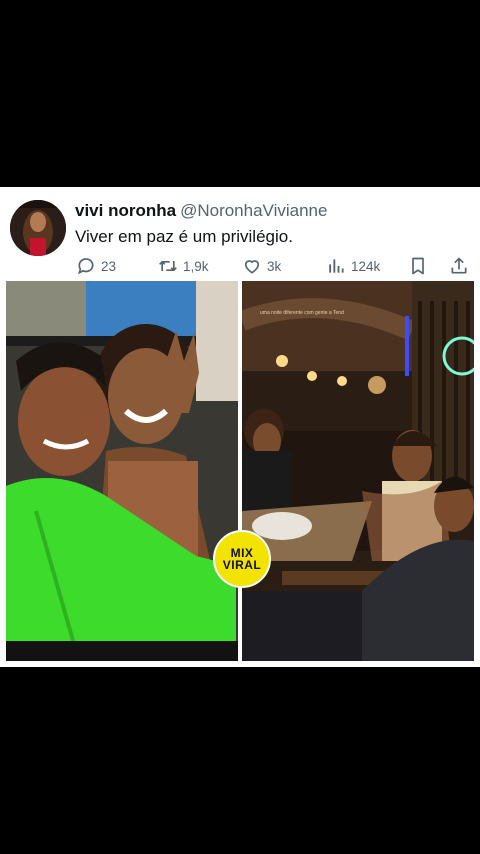  I want to click on restaurant-sign: uma noite diferente com gente a Tend, so click(302, 313).